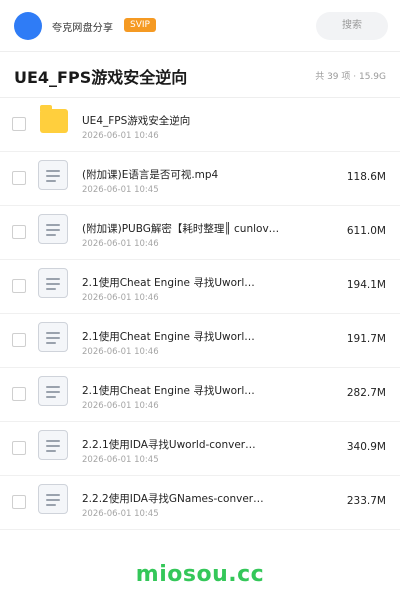  Describe the element at coordinates (200, 75) in the screenshot. I see `folder-header: UE4_FPS游戏安全逆向 共 39 项 · 15.9G` at that location.